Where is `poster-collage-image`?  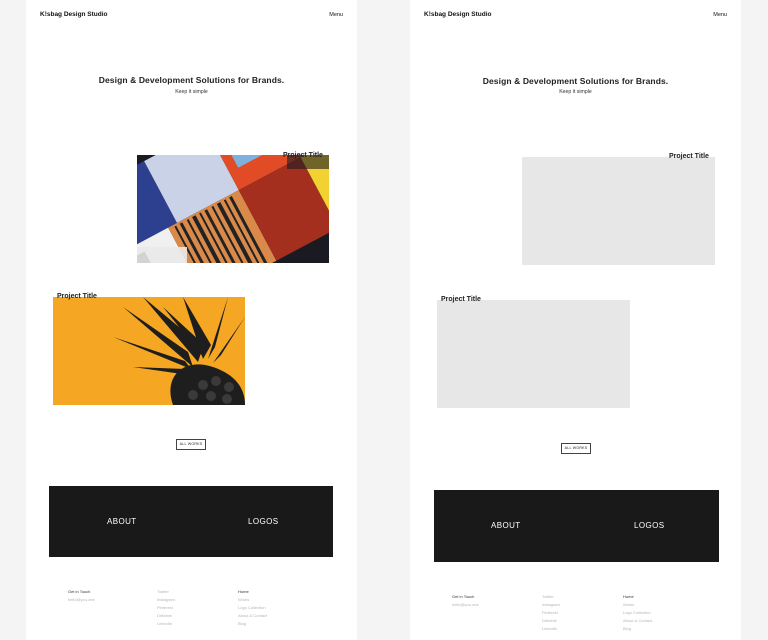 poster-collage-image is located at coordinates (233, 209).